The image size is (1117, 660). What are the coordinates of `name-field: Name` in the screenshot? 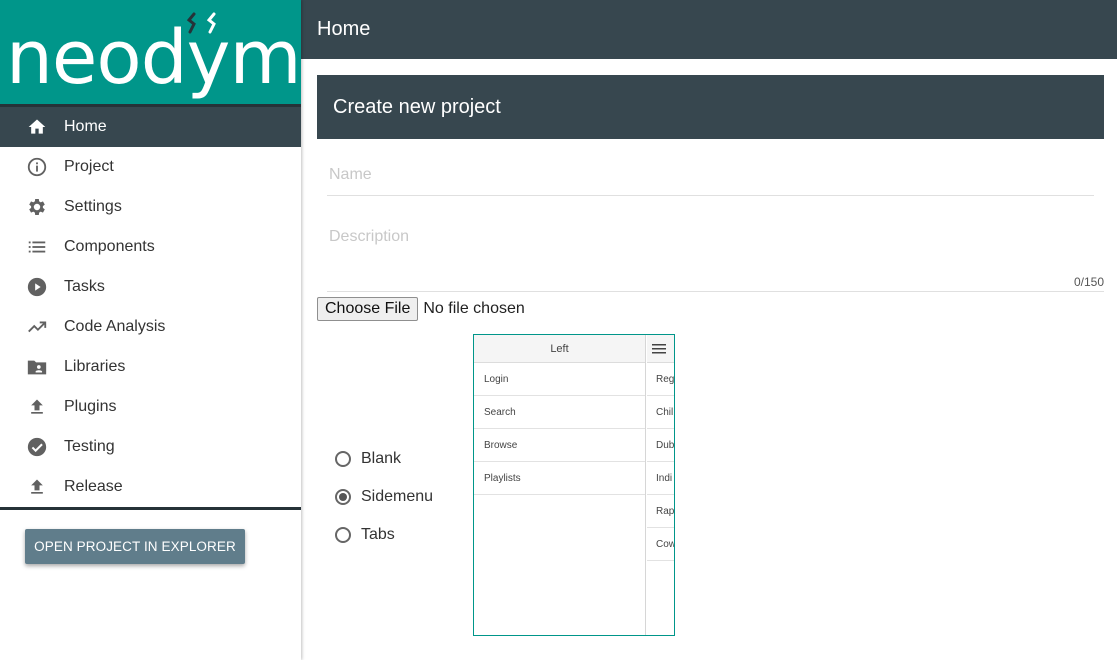 It's located at (710, 181).